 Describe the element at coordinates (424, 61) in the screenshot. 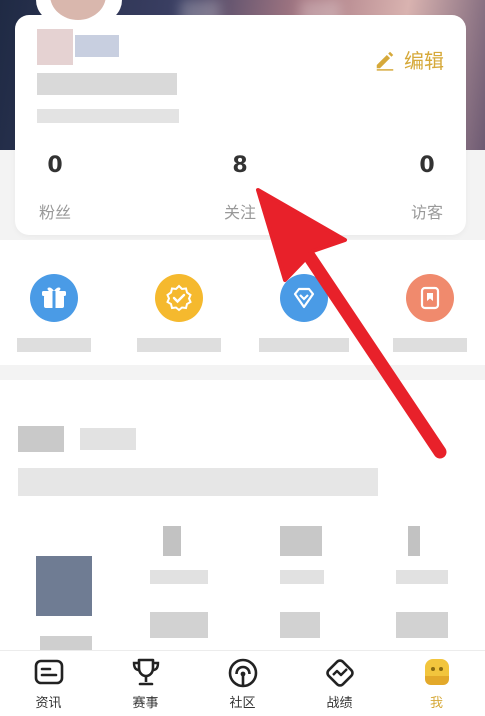

I see `edit-label: 编辑` at that location.